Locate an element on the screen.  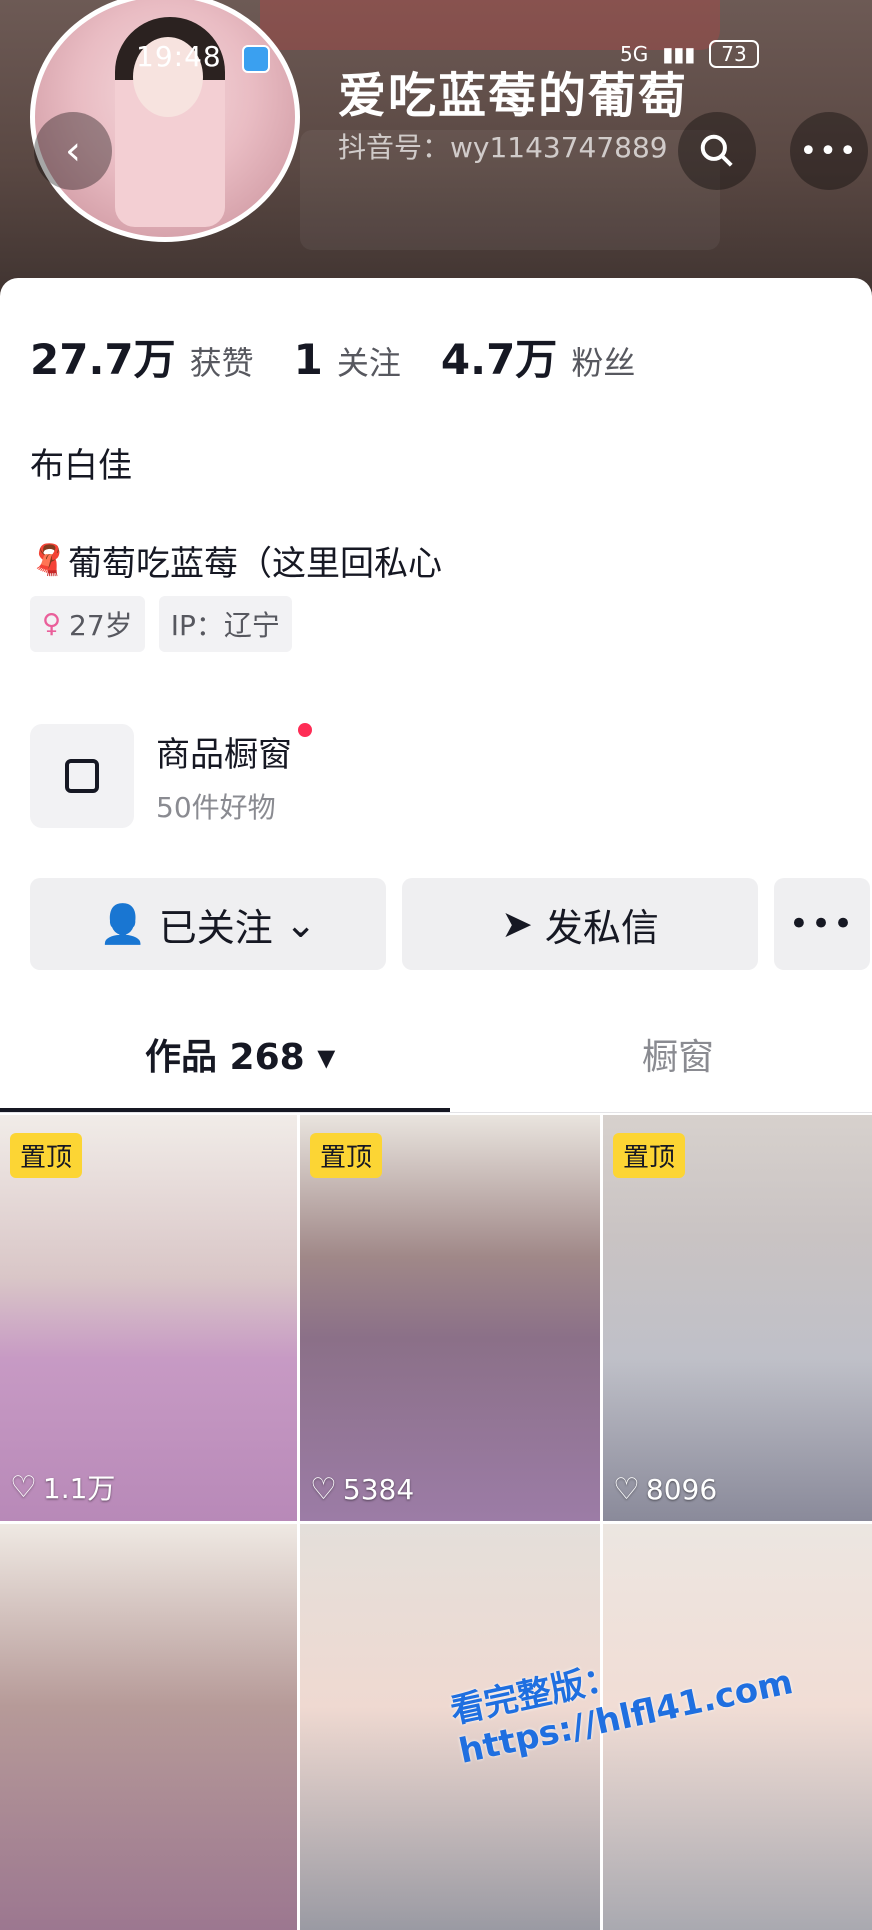
user-check-icon: 👤 is located at coordinates (123, 923).